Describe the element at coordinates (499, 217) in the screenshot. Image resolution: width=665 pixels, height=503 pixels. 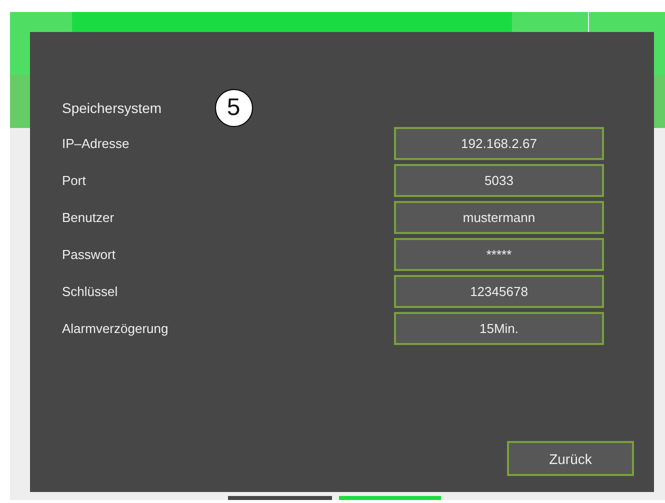
I see `input-field: mustermann` at that location.